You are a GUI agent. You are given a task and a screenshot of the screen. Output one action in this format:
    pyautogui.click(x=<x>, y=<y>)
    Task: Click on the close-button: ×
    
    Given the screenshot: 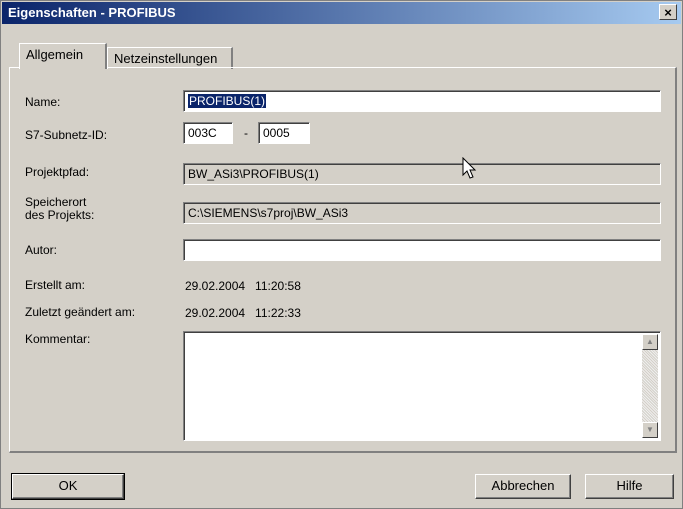 What is the action you would take?
    pyautogui.click(x=668, y=12)
    